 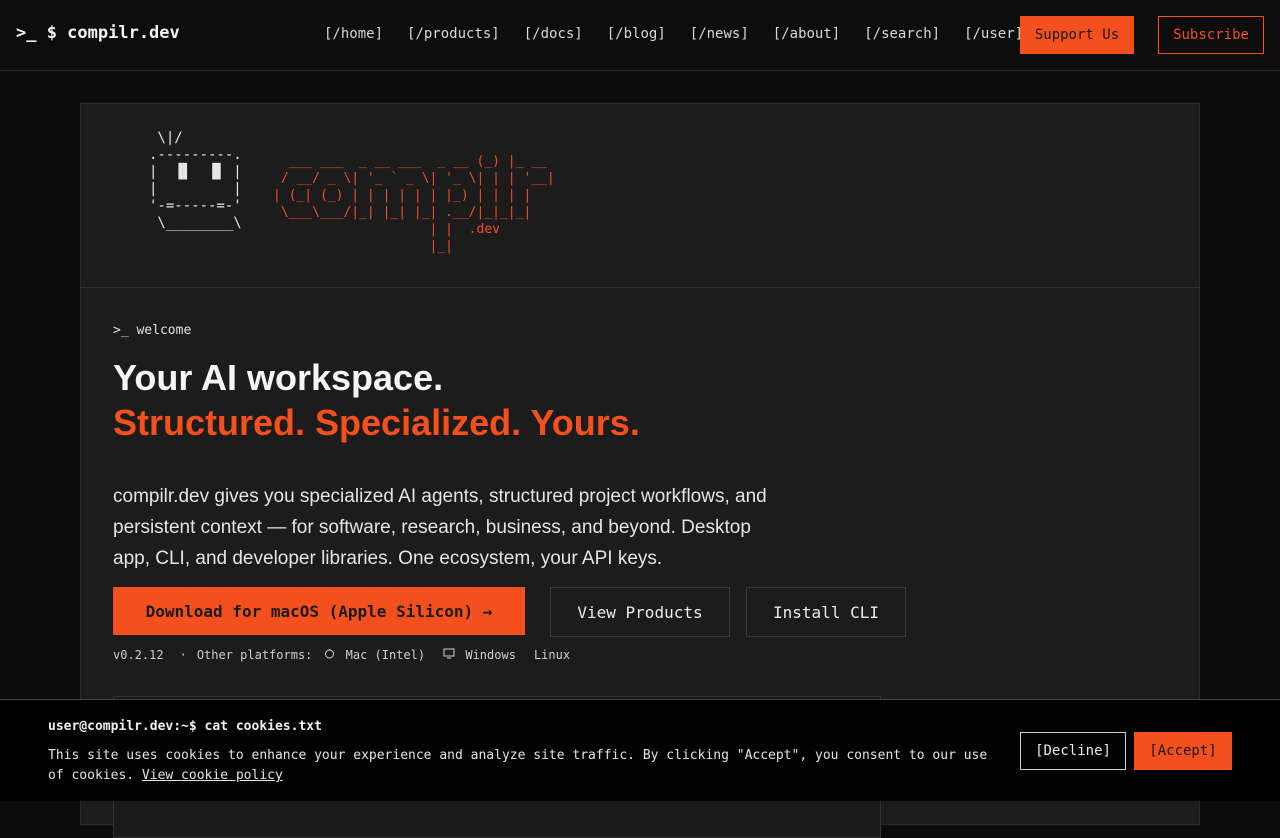 I want to click on platform-mac-intel-label: Mac (Intel), so click(x=385, y=655).